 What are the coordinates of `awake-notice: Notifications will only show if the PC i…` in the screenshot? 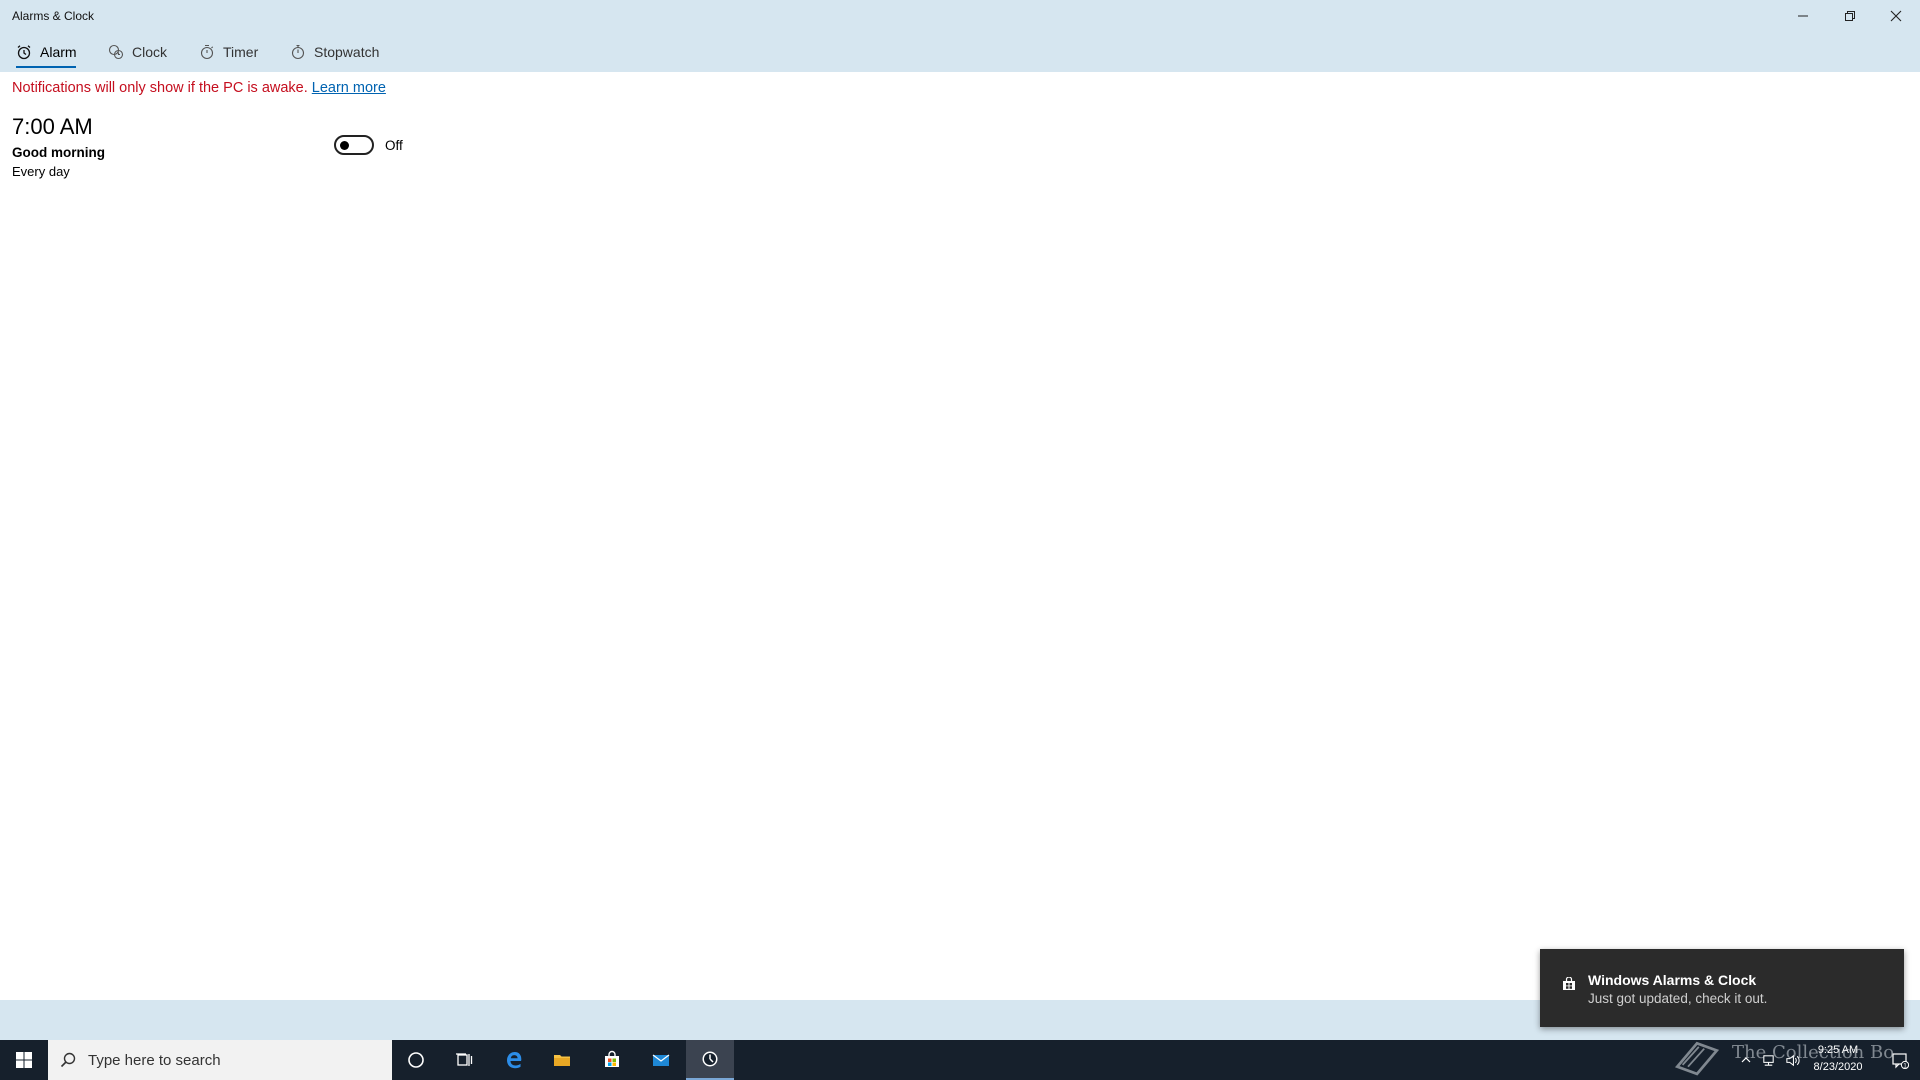 It's located at (199, 88).